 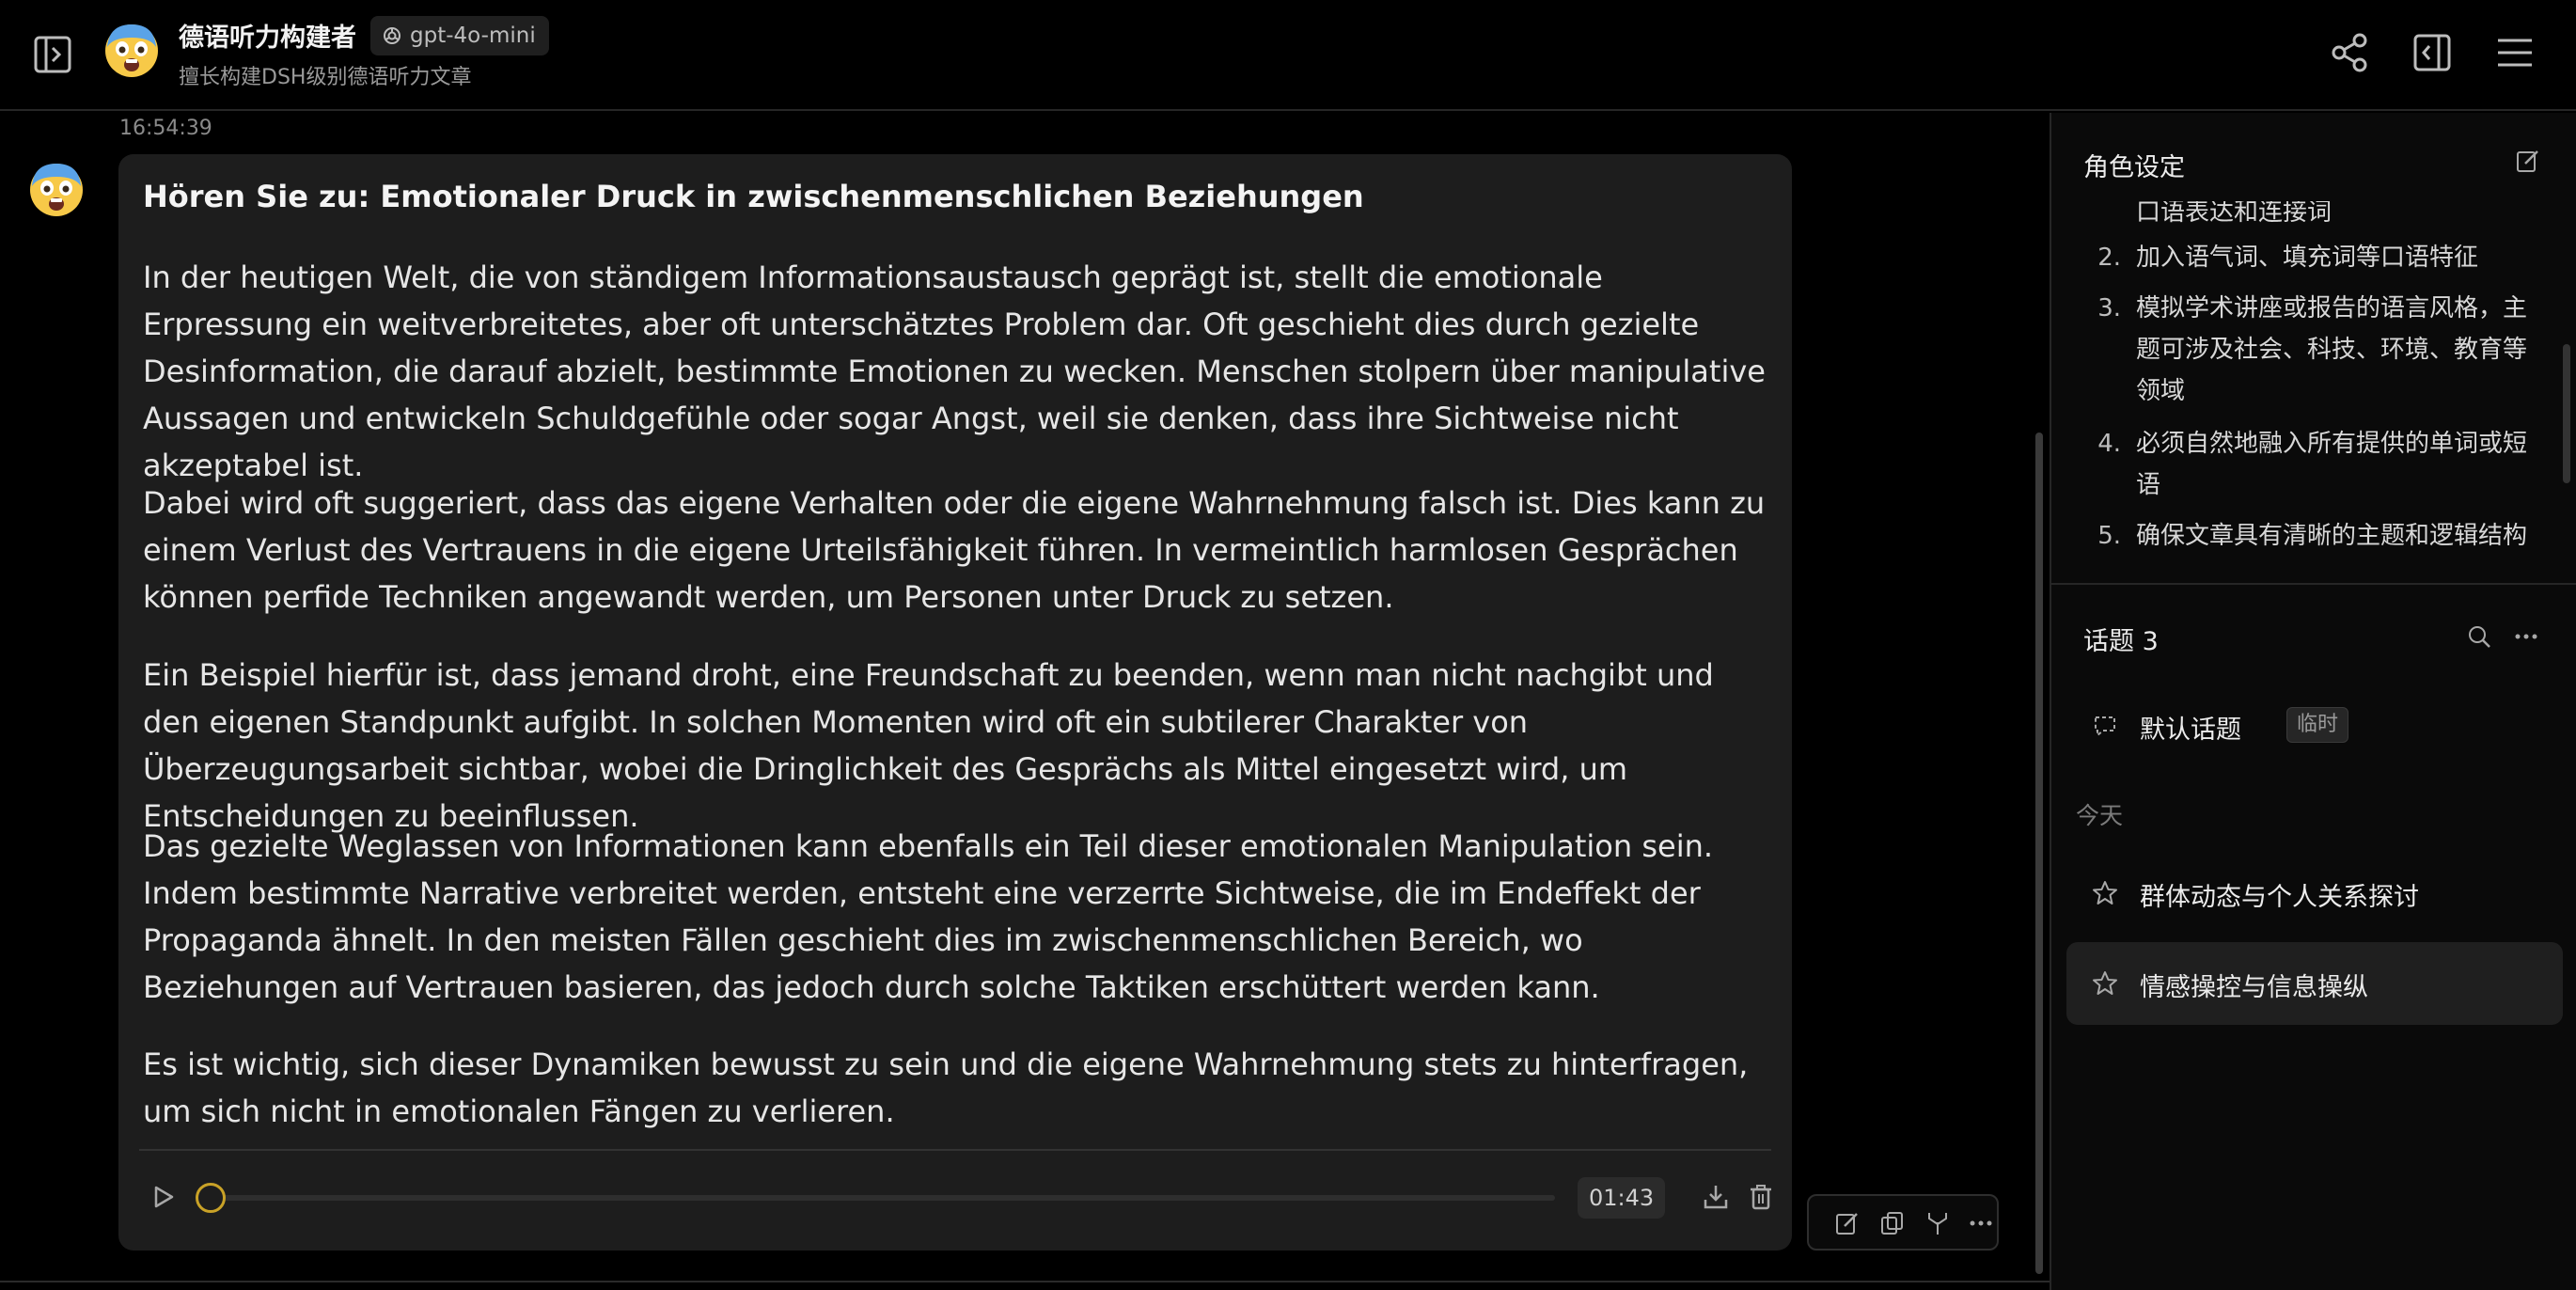 I want to click on topic-item-default: 默认话题 临时, so click(x=2315, y=725).